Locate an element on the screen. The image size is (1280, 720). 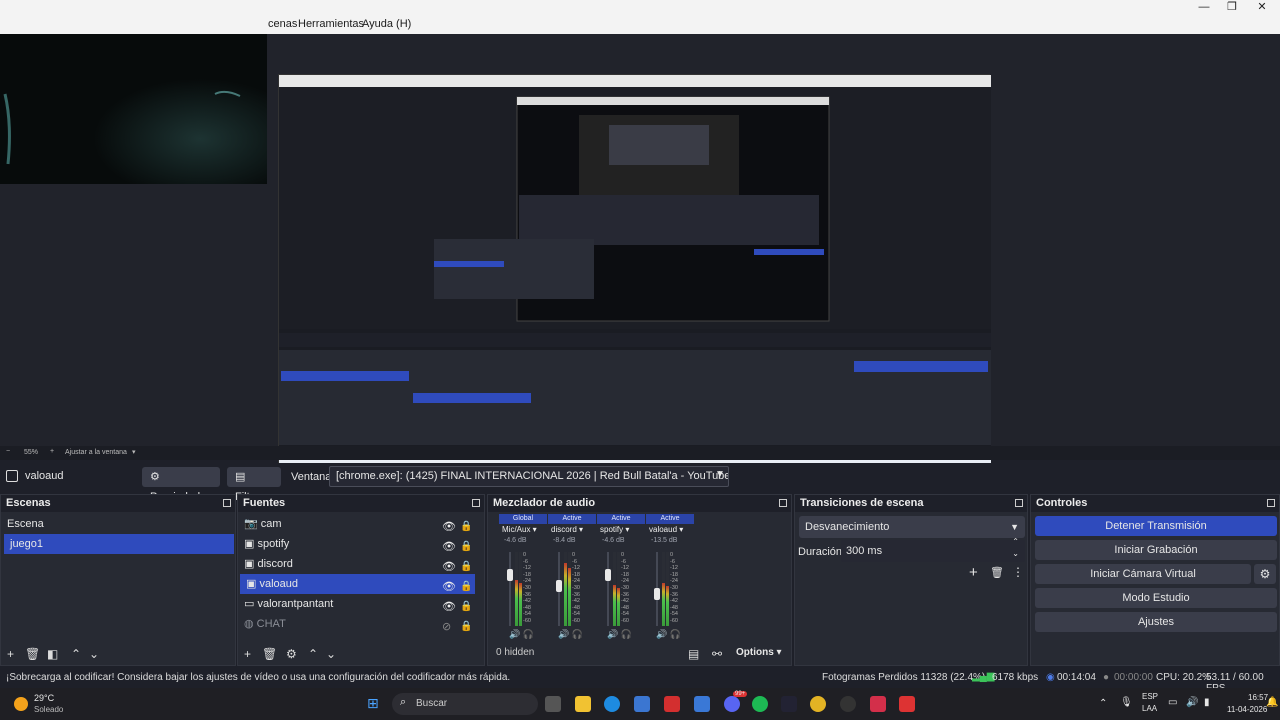
scene-item: Escena is located at coordinates (117, 524).